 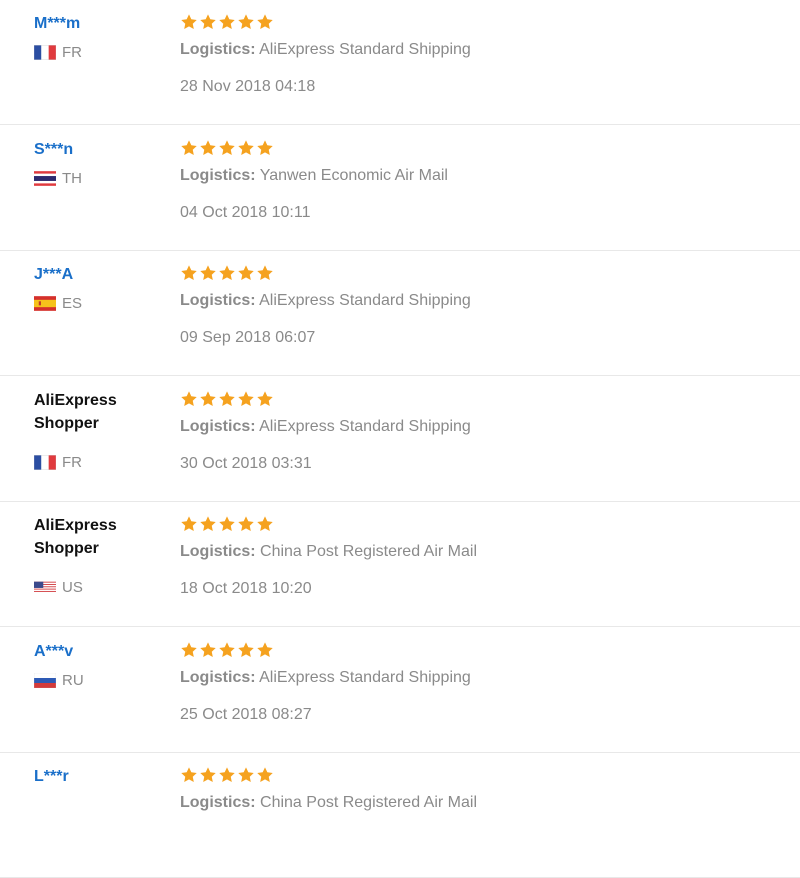 What do you see at coordinates (246, 588) in the screenshot?
I see `review-date: 18 Oct 2018 10:20` at bounding box center [246, 588].